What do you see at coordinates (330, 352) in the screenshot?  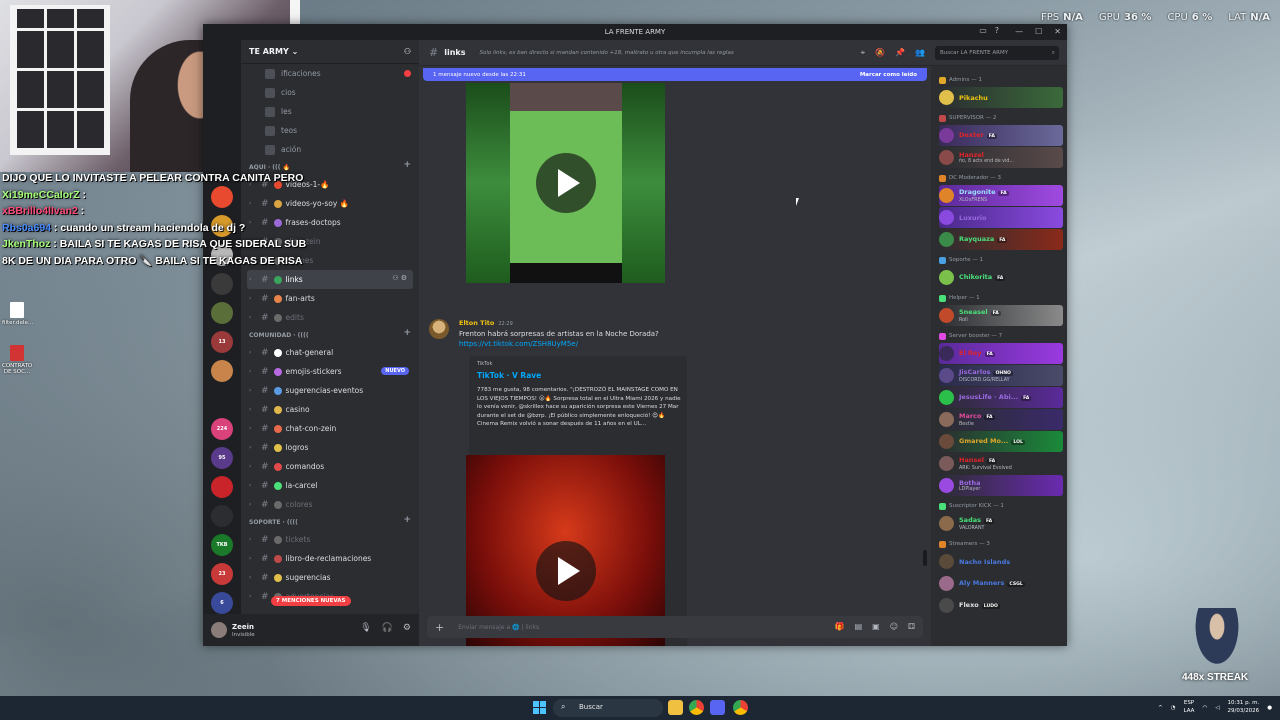 I see `channel-chat-general: › # chat-general` at bounding box center [330, 352].